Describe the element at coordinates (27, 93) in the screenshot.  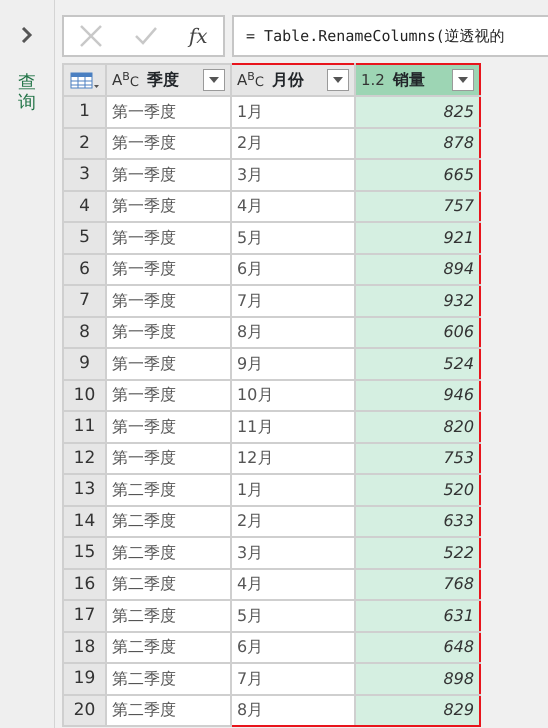
I see `queries-pane-label: 查询` at that location.